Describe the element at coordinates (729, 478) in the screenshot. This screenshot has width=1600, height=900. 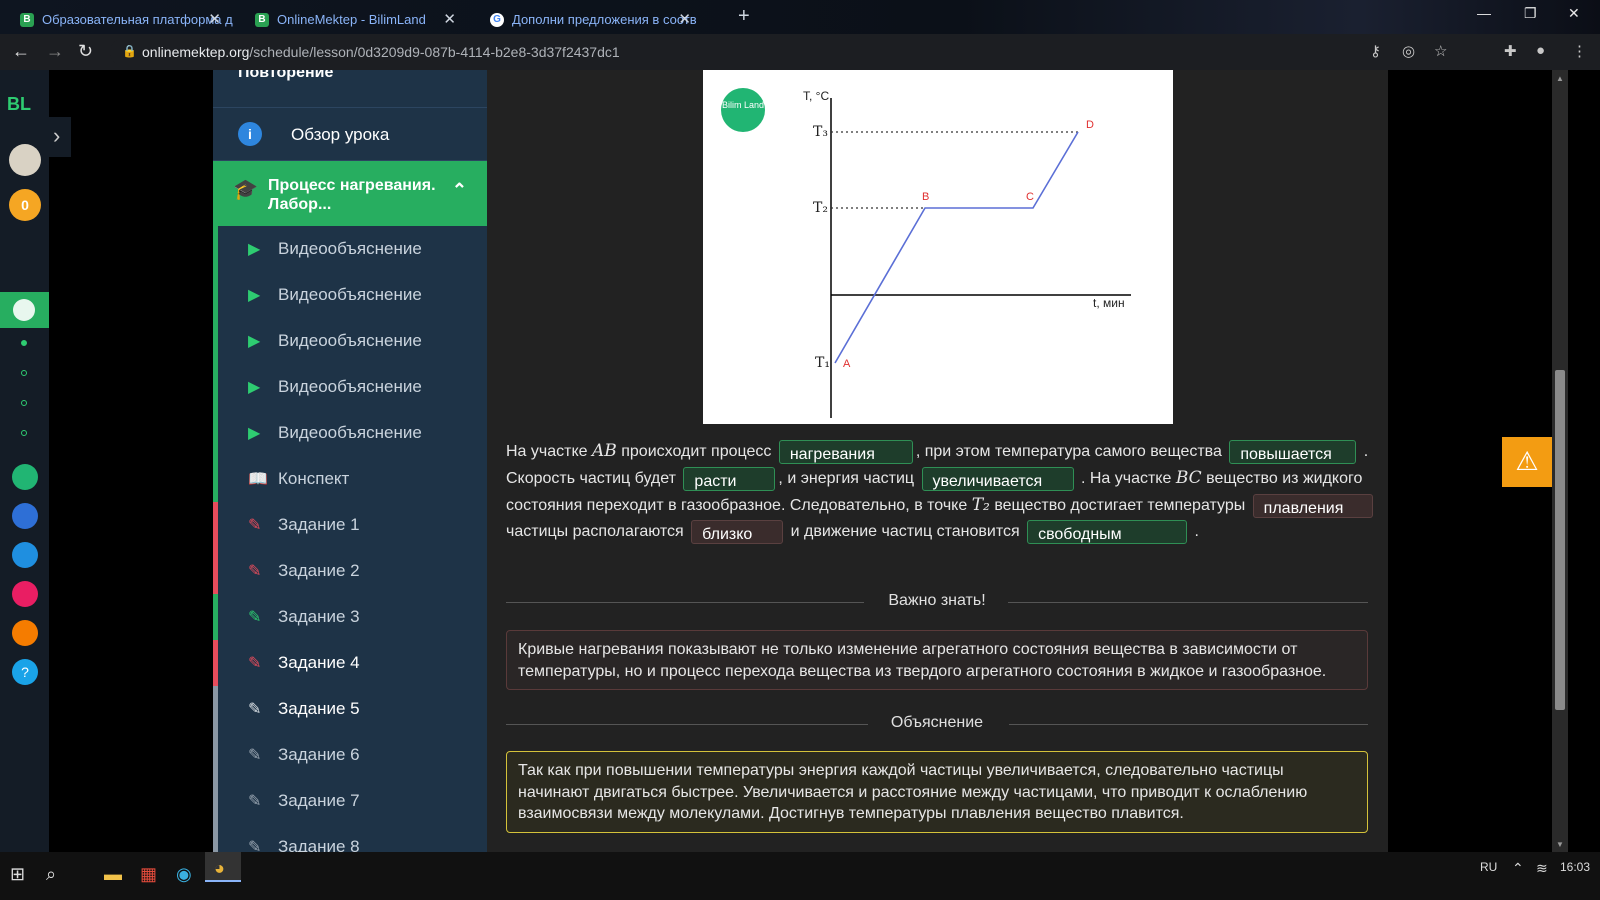
I see `answer-blank-3: расти` at that location.